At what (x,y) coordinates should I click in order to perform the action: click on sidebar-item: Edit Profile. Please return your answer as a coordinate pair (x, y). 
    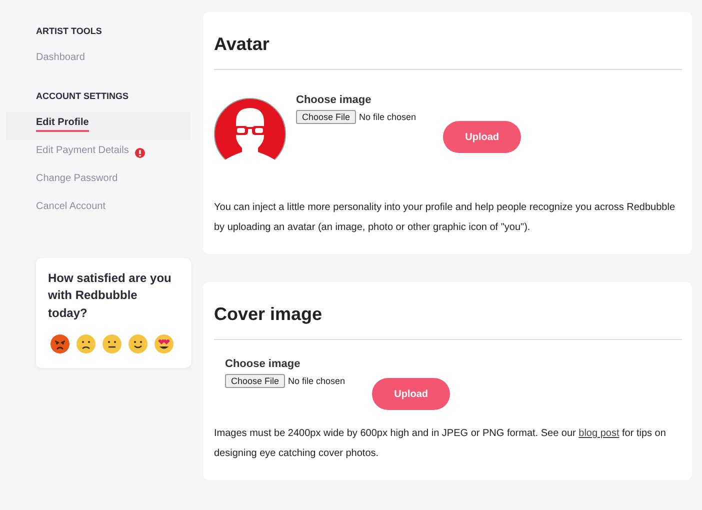
    Looking at the image, I should click on (98, 126).